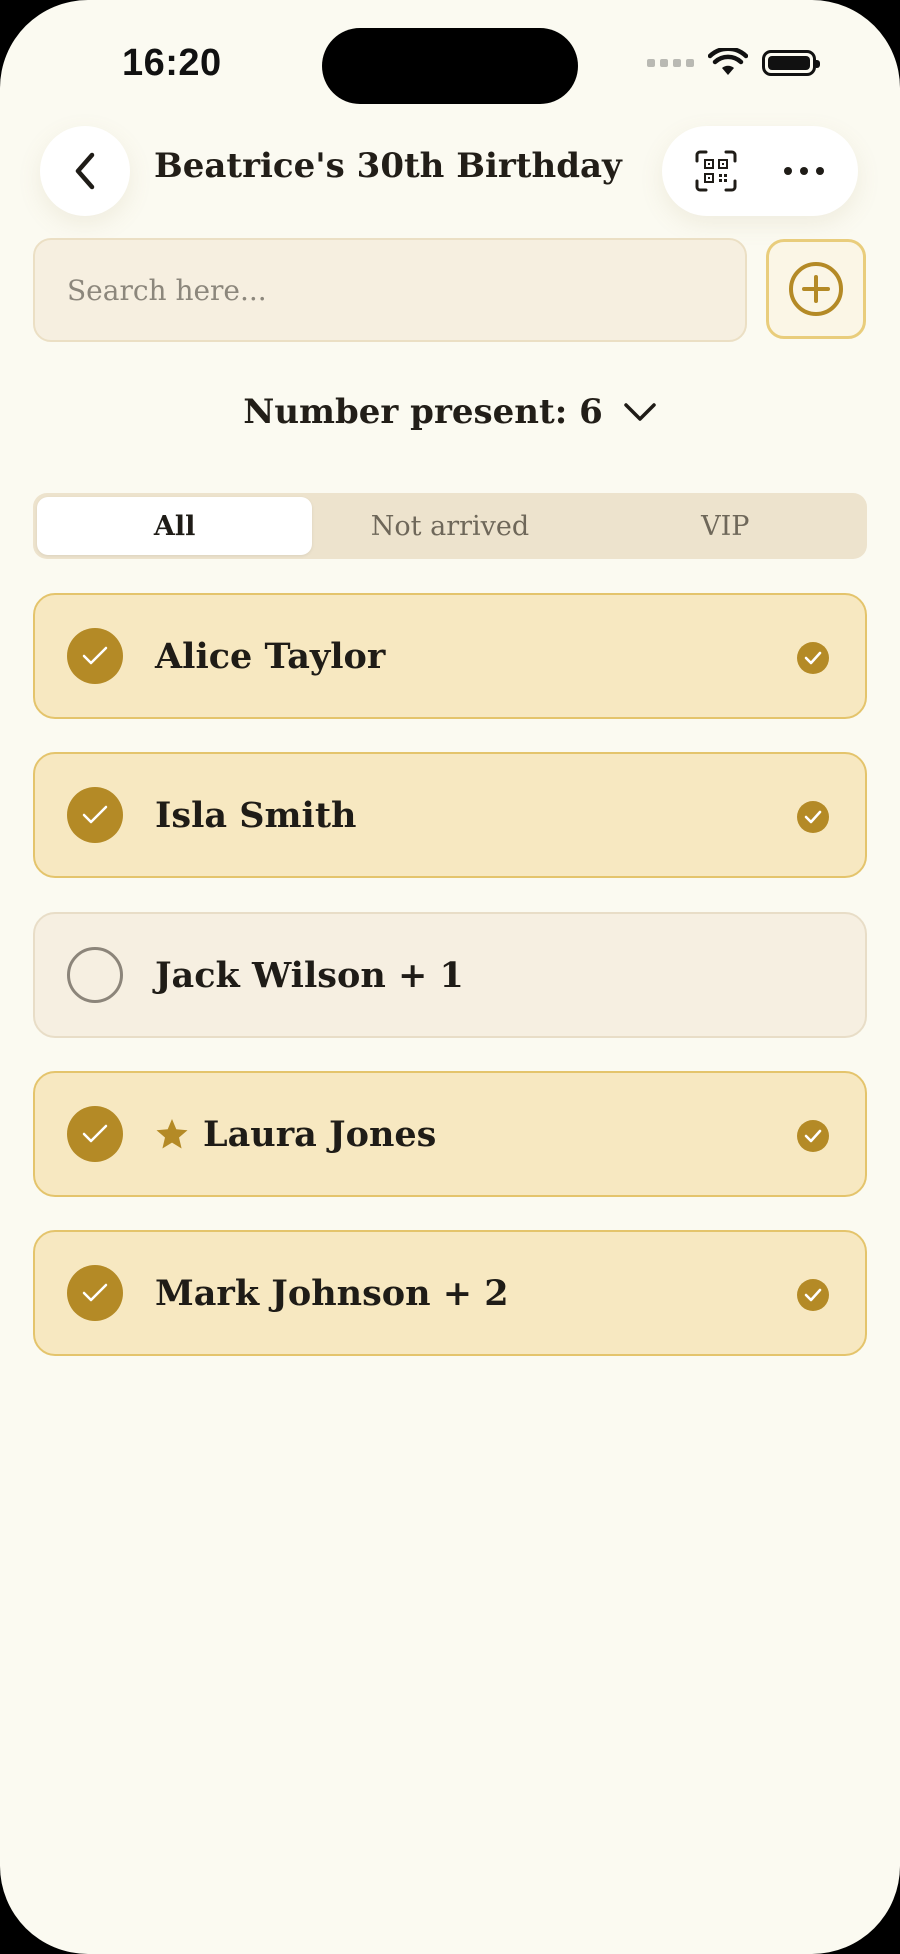 This screenshot has width=900, height=1954. What do you see at coordinates (760, 171) in the screenshot?
I see `header-actions` at bounding box center [760, 171].